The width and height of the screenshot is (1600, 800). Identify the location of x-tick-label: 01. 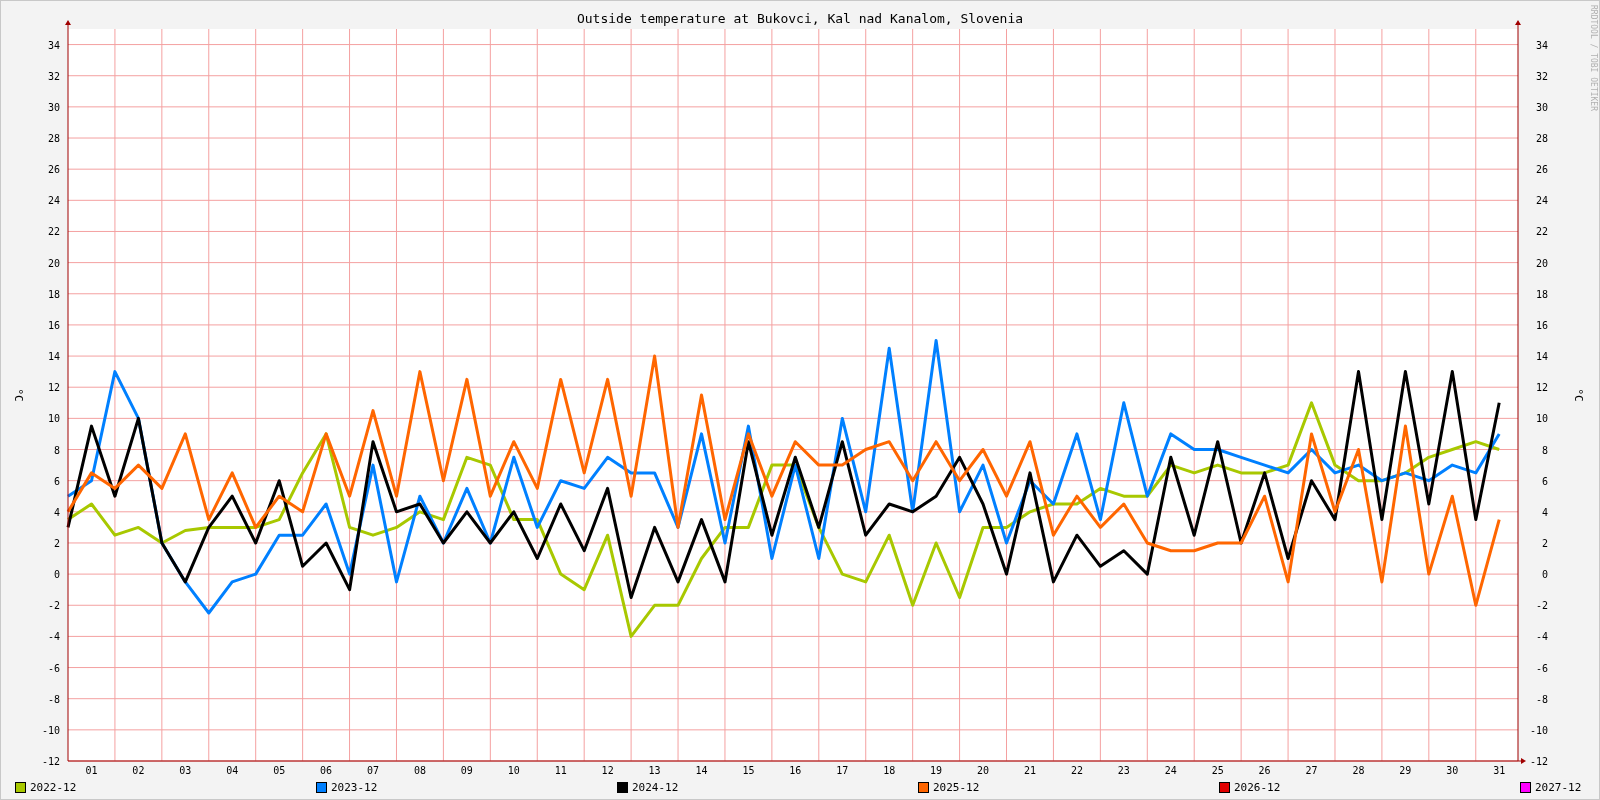
(91, 770).